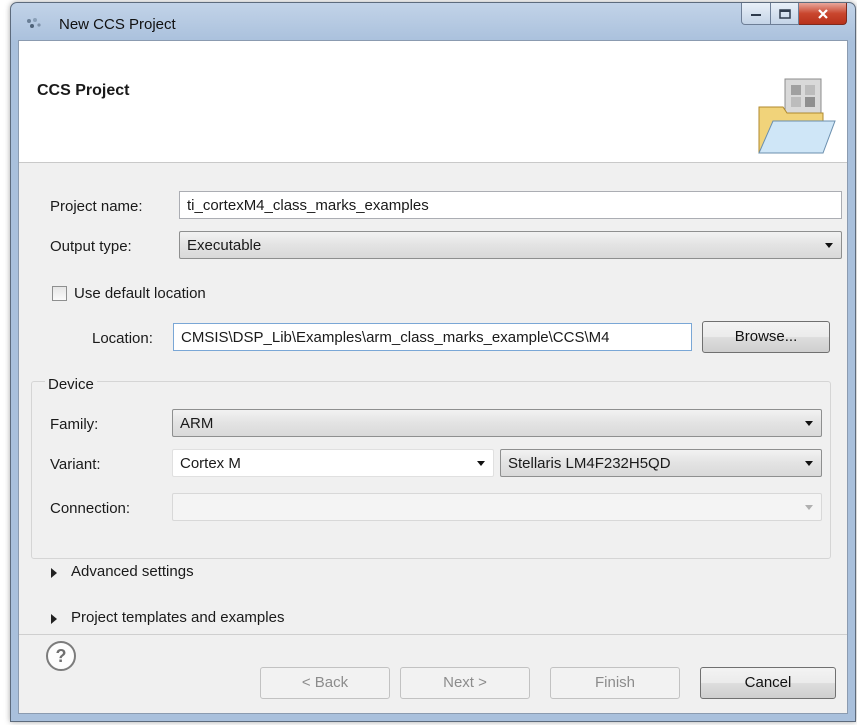 The image size is (857, 725). I want to click on window-title: New CCS Project, so click(117, 24).